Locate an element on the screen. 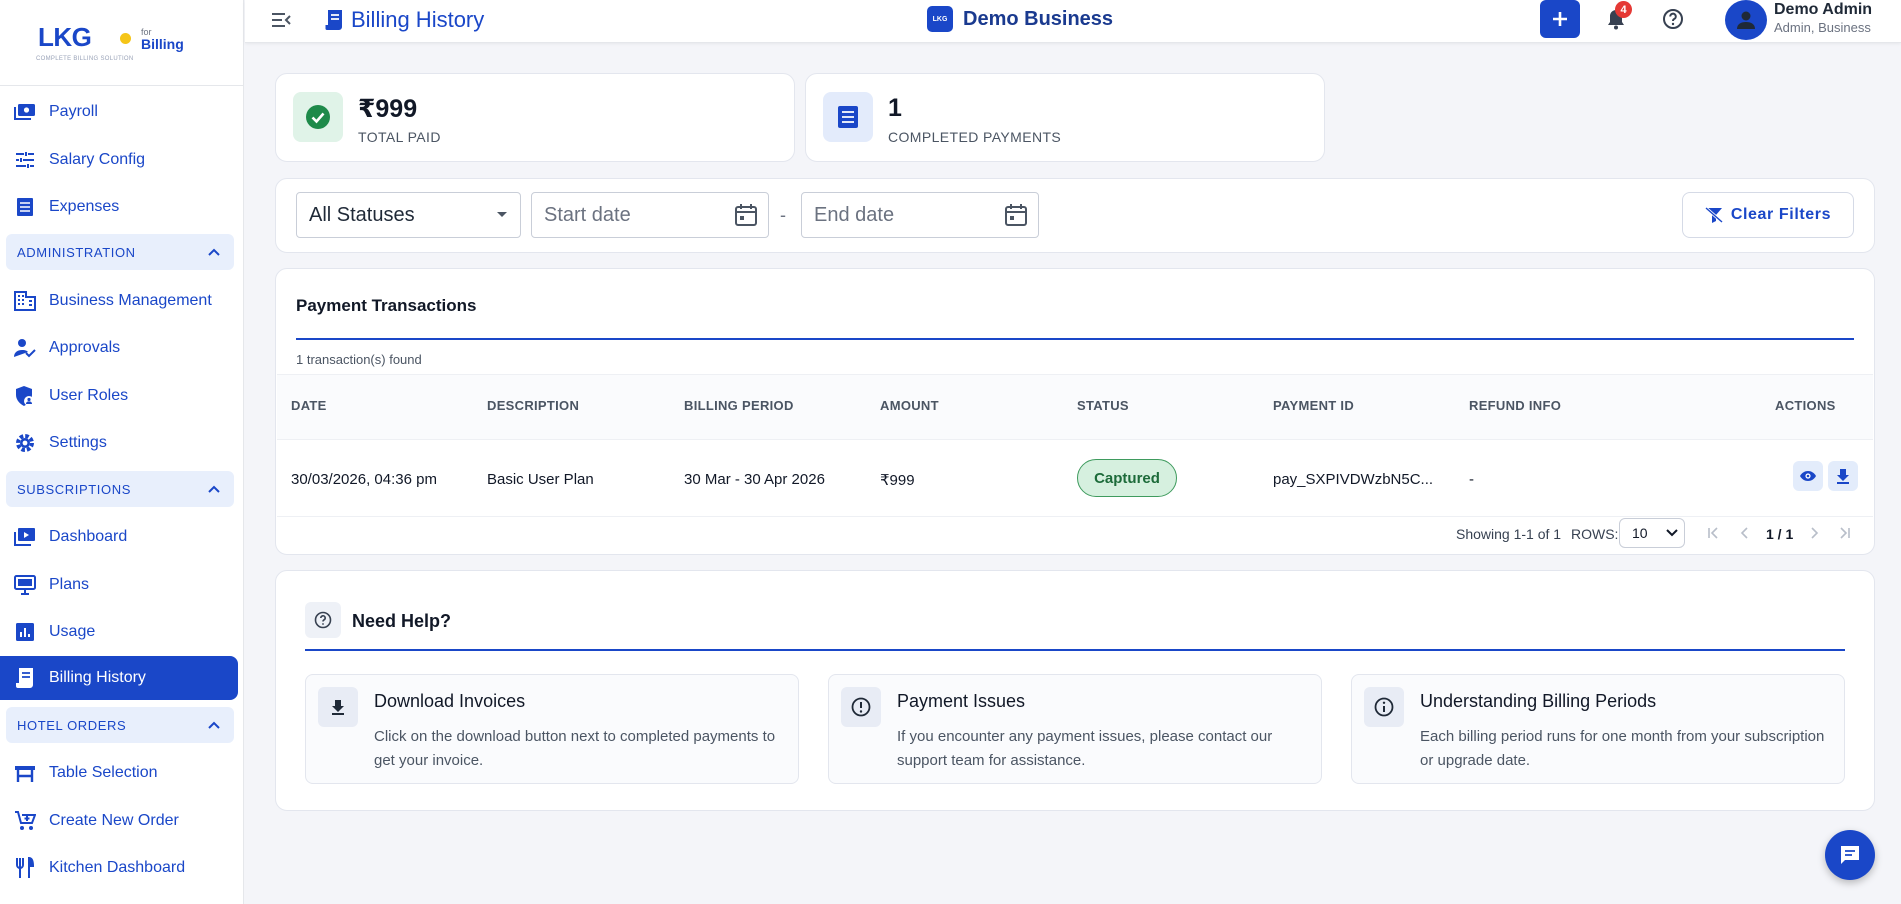 This screenshot has width=1901, height=904. last-page-button is located at coordinates (1845, 533).